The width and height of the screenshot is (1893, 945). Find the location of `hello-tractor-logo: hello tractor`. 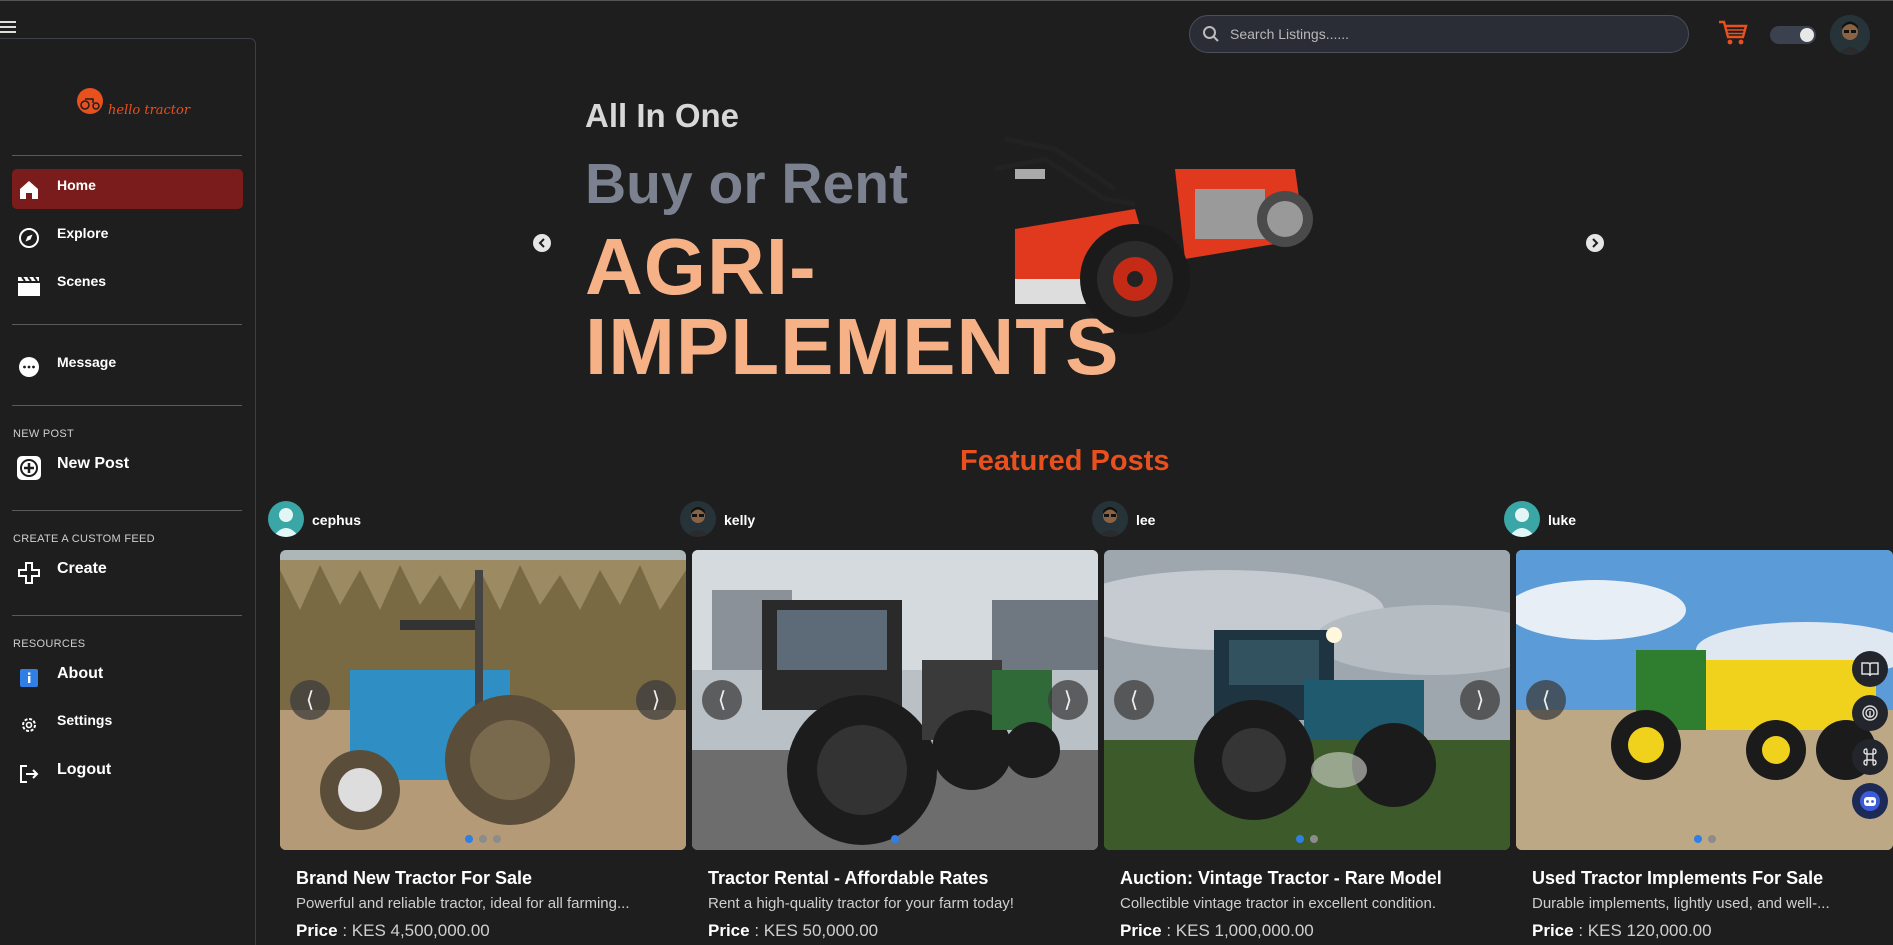

hello-tractor-logo: hello tractor is located at coordinates (133, 107).